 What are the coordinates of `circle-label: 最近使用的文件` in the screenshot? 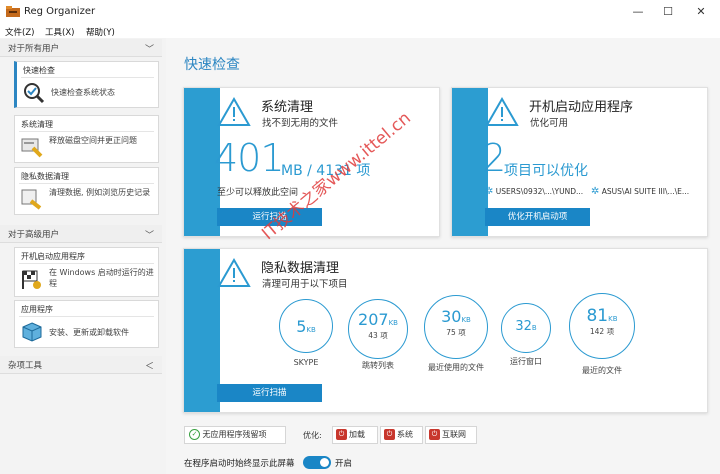 It's located at (456, 367).